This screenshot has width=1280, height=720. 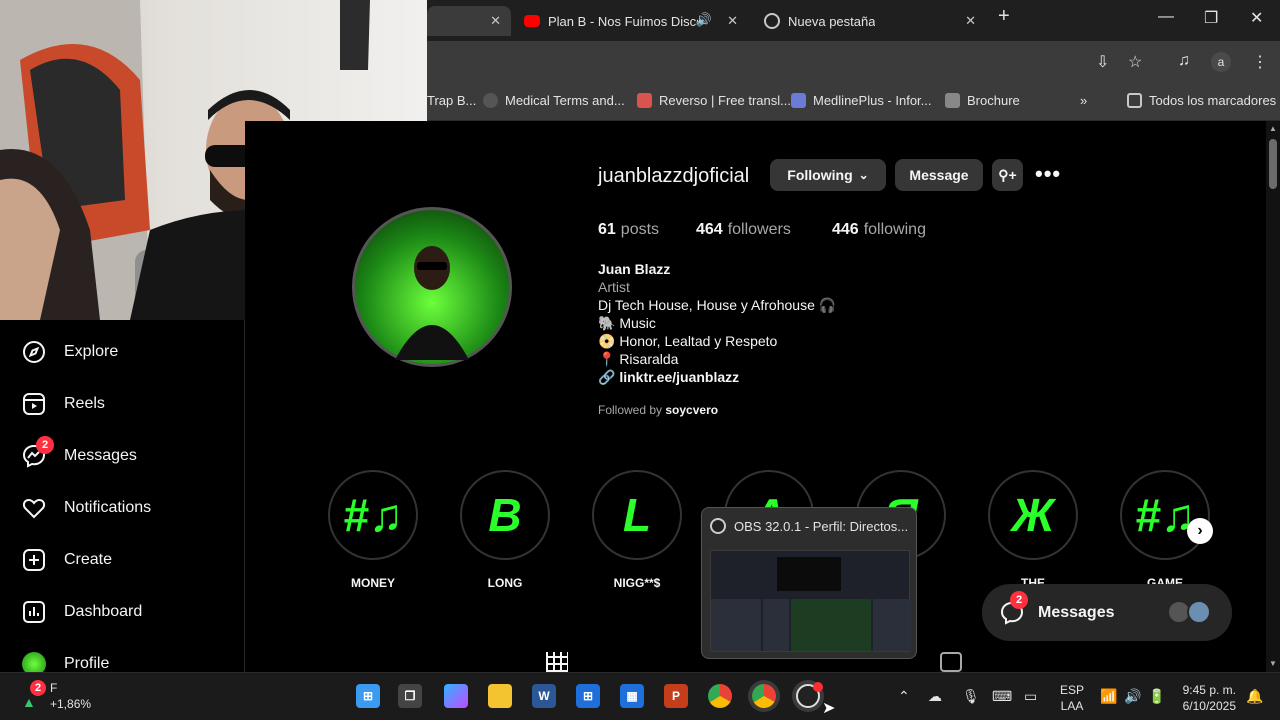 What do you see at coordinates (505, 530) in the screenshot?
I see `highlight-item: B LONG` at bounding box center [505, 530].